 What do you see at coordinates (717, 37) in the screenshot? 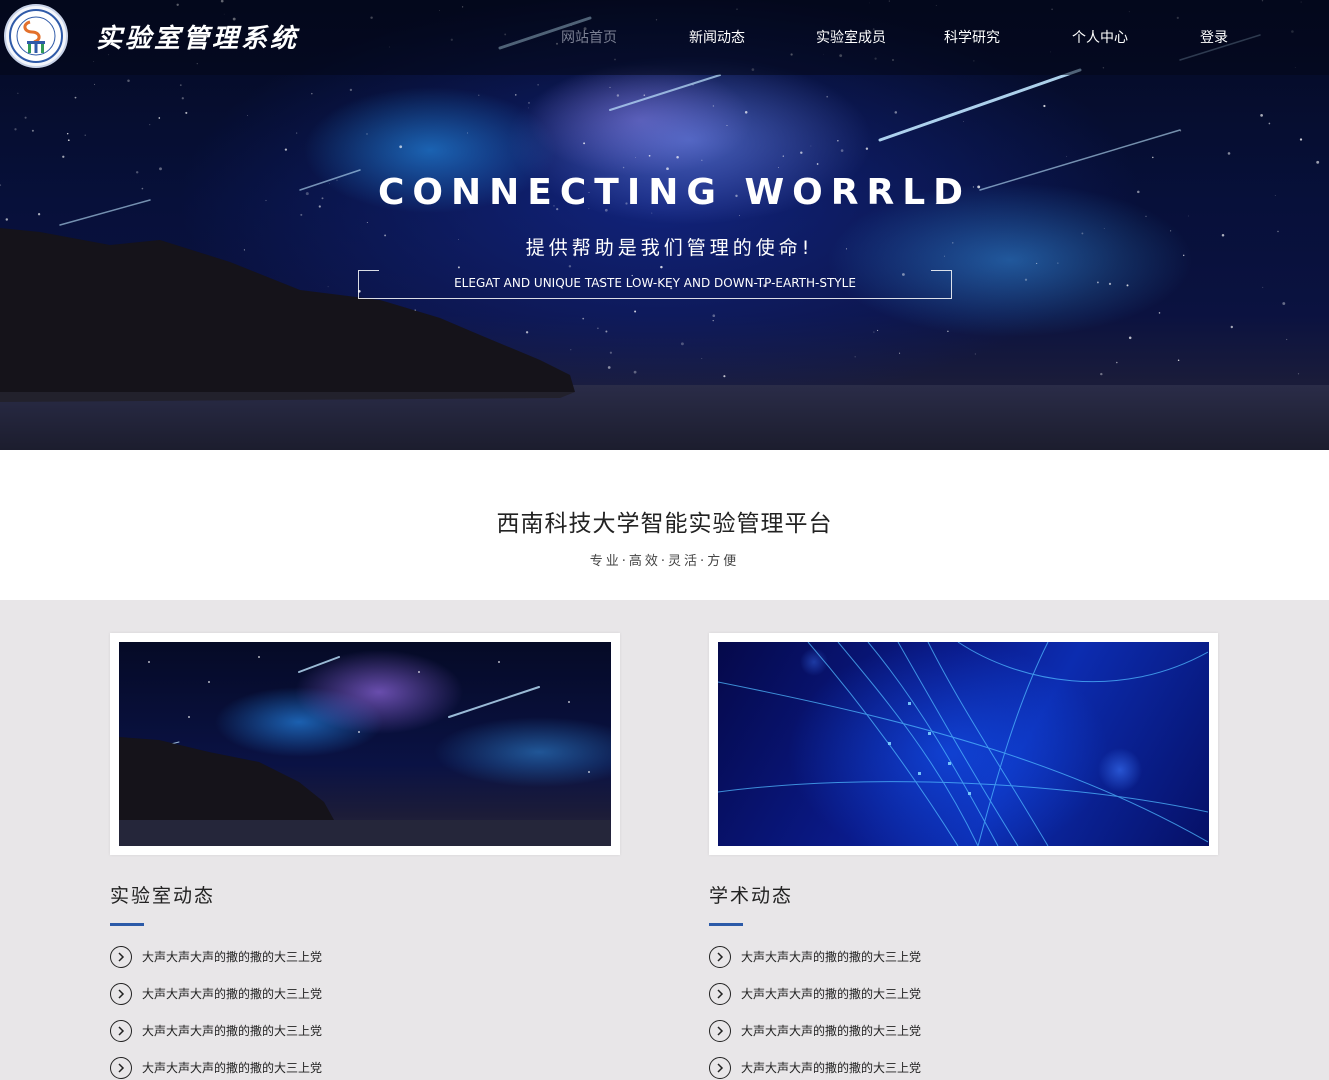
I see `nav-news: 新闻动态` at bounding box center [717, 37].